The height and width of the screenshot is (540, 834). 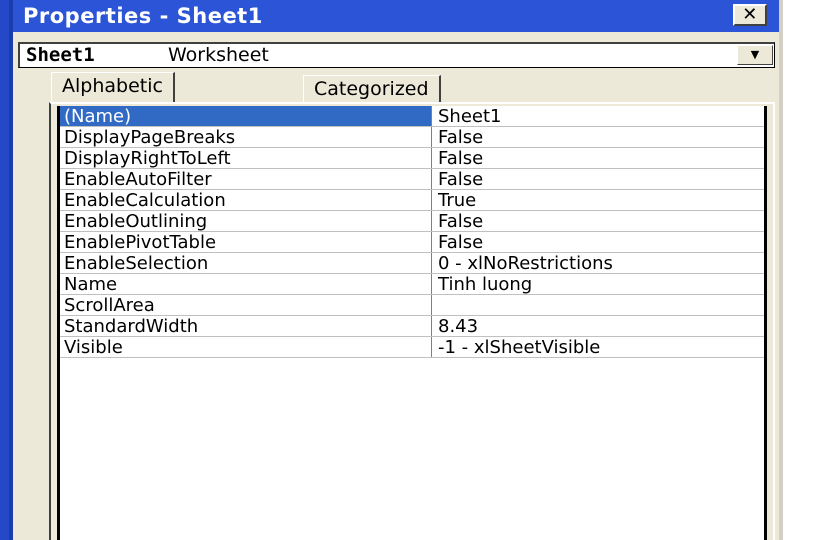 I want to click on property-row: ScrollArea, so click(x=412, y=305).